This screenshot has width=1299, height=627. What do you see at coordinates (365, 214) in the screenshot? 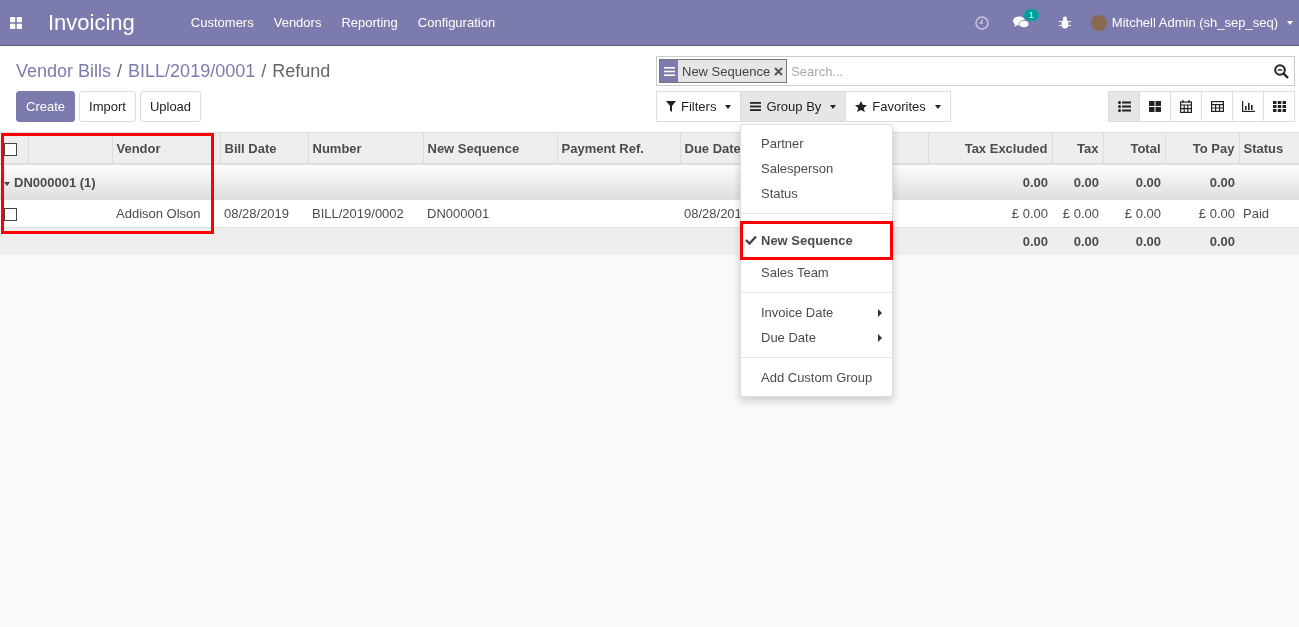
I see `table-cell: BILL/2019/0002` at bounding box center [365, 214].